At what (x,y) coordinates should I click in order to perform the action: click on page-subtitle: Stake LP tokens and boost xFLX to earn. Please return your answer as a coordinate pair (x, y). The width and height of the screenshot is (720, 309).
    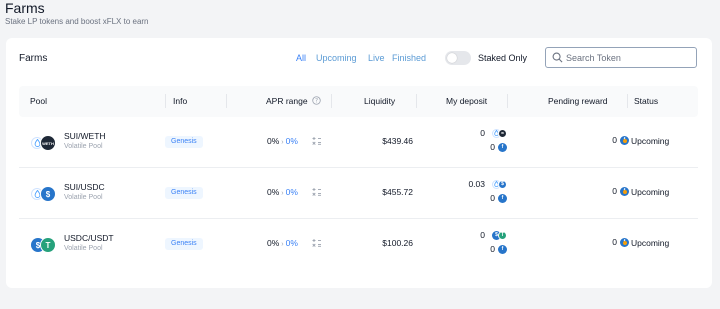
    Looking at the image, I should click on (77, 21).